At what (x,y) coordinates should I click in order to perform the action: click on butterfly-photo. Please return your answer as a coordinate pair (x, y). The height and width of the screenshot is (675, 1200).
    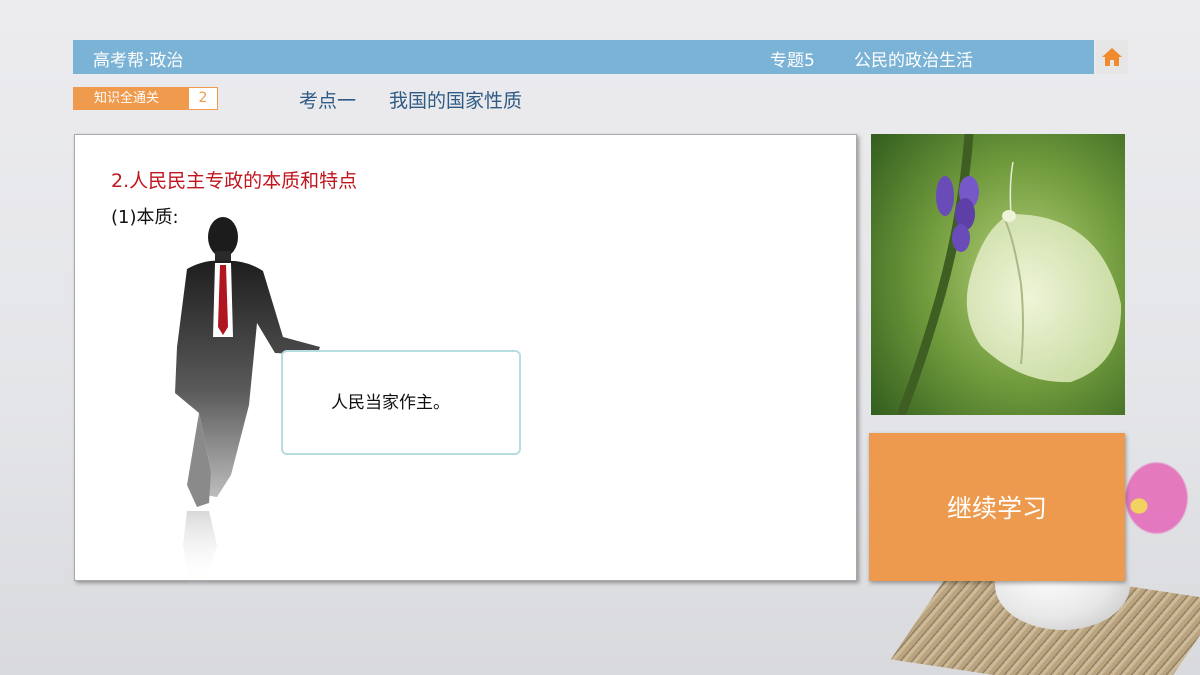
    Looking at the image, I should click on (998, 274).